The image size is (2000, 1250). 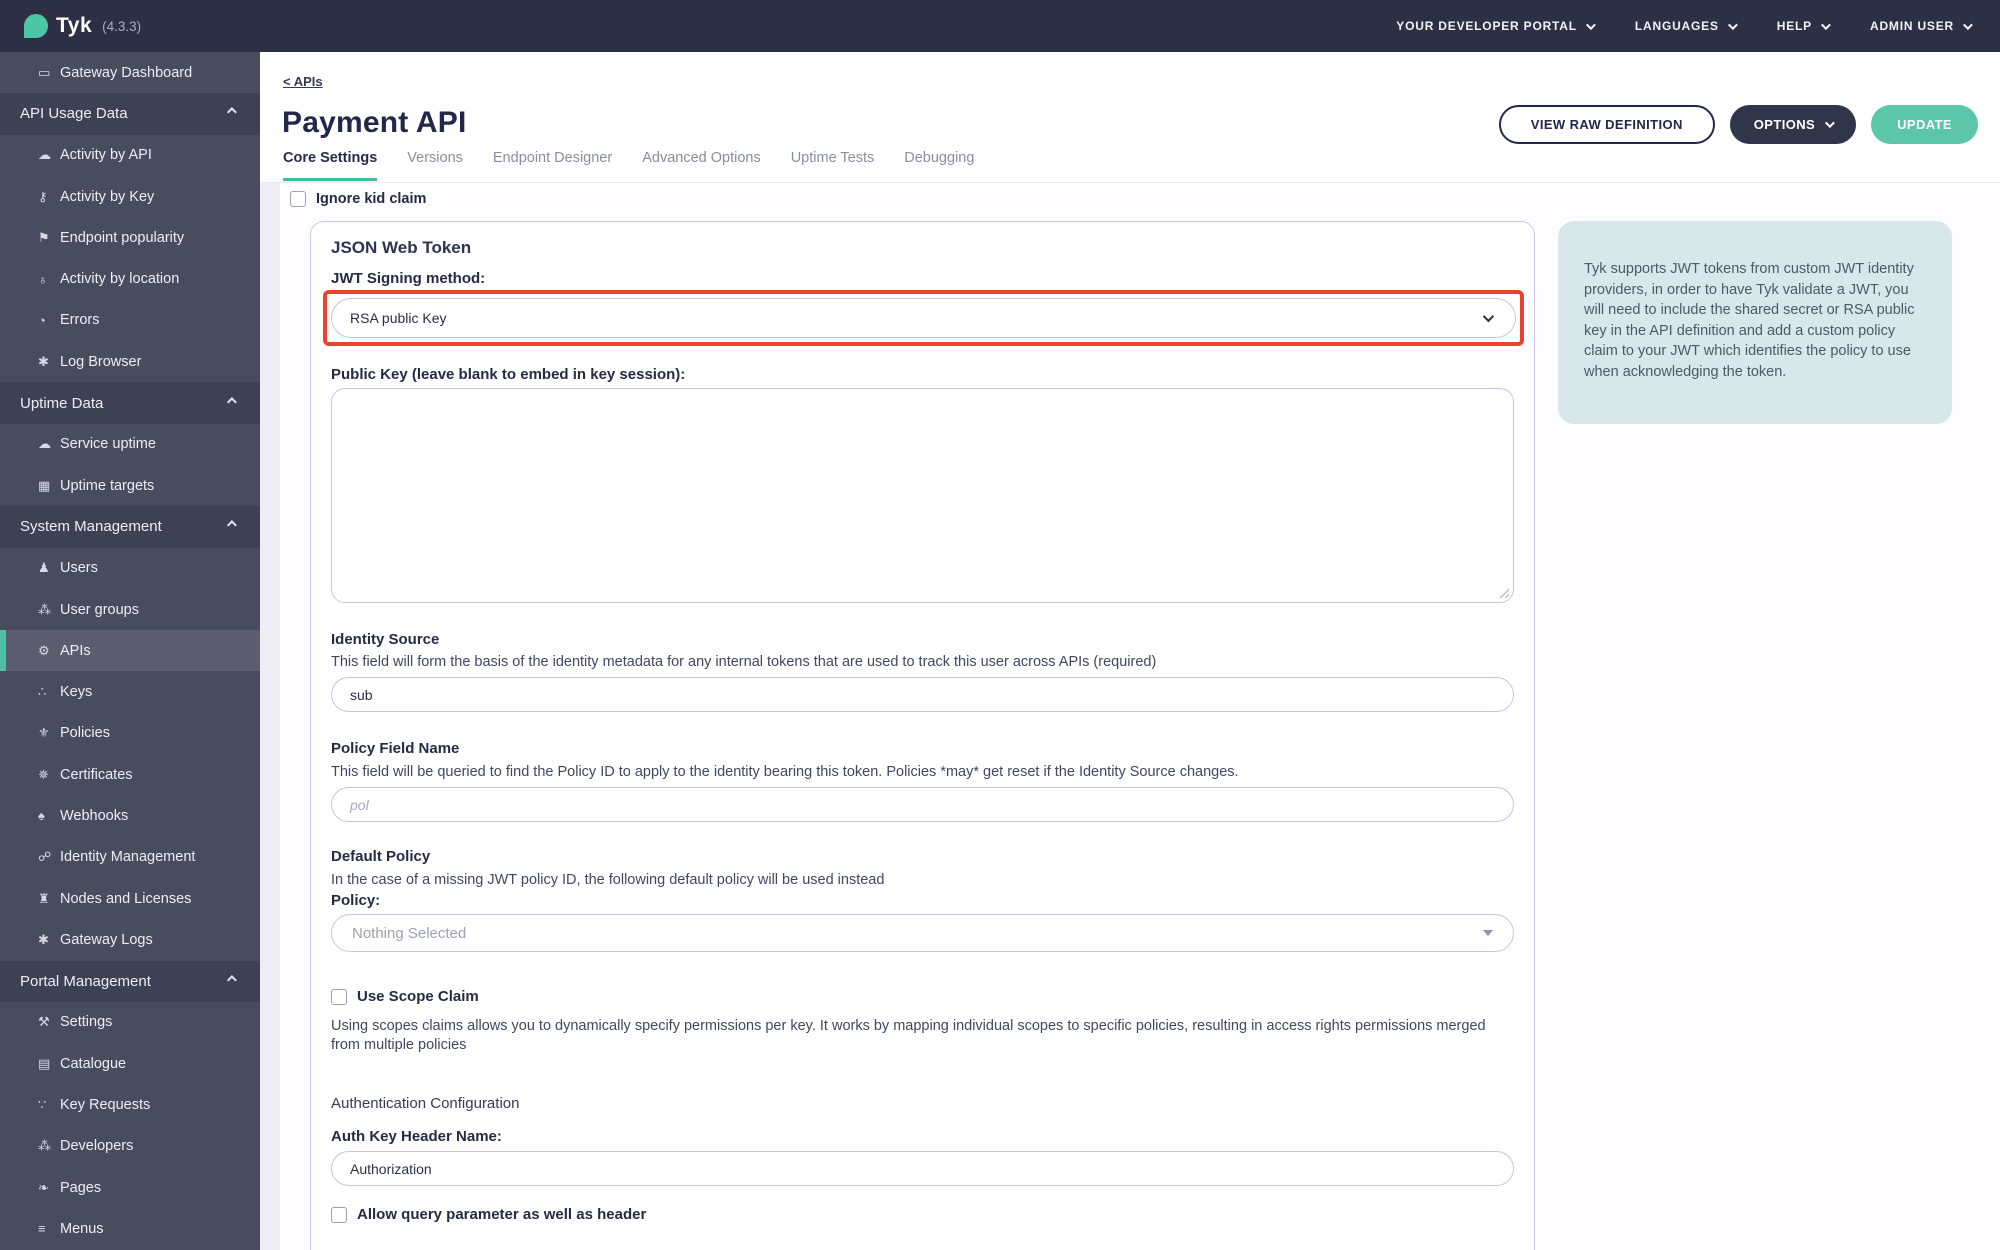 What do you see at coordinates (44, 898) in the screenshot?
I see `bank-icon: ♜` at bounding box center [44, 898].